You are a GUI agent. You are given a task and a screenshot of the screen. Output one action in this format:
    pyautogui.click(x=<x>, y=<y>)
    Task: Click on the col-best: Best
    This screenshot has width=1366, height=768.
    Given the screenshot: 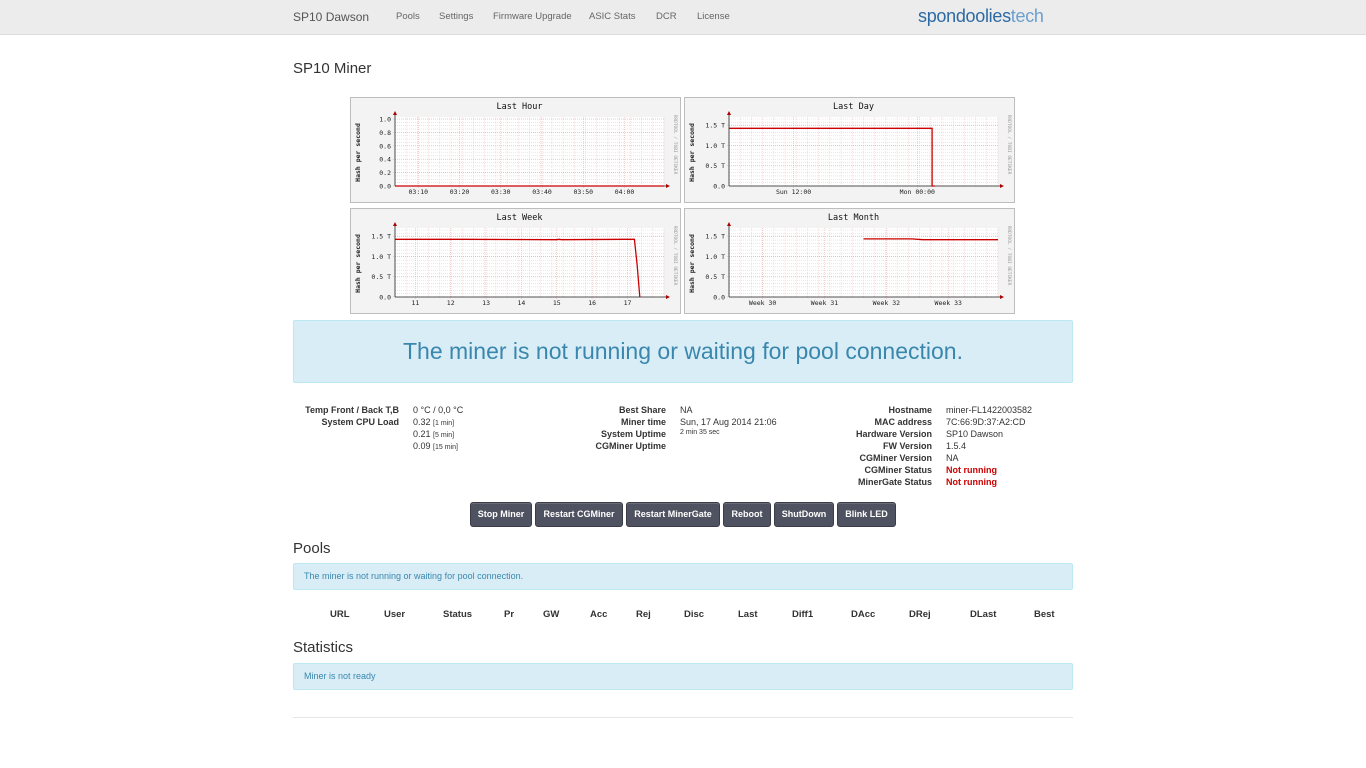 What is the action you would take?
    pyautogui.click(x=1044, y=614)
    